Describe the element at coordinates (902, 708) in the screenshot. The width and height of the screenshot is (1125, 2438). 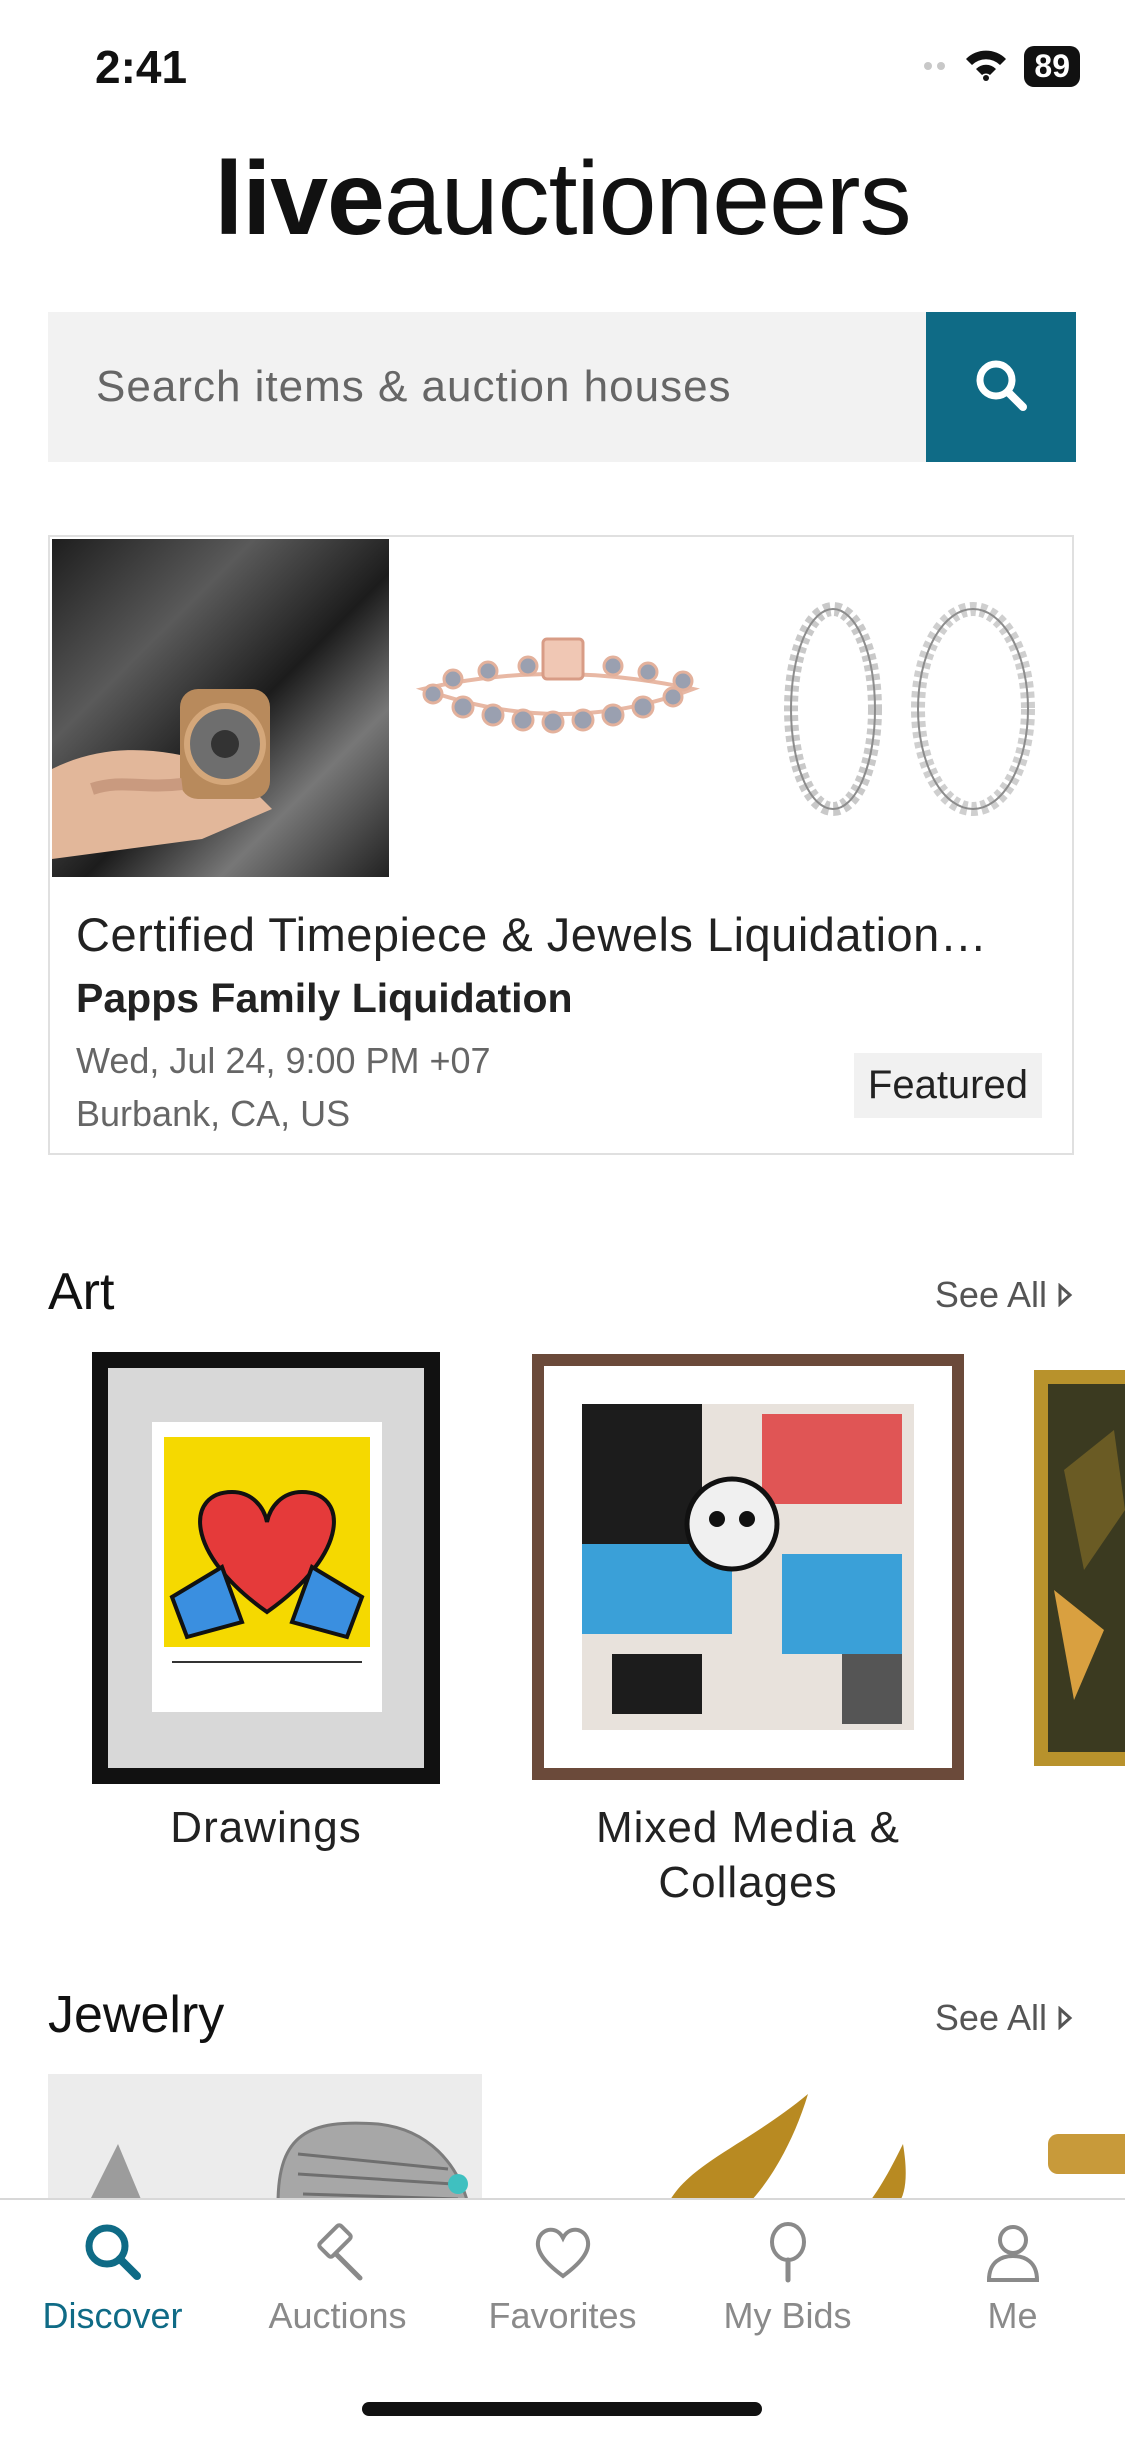
I see `earrings-image` at that location.